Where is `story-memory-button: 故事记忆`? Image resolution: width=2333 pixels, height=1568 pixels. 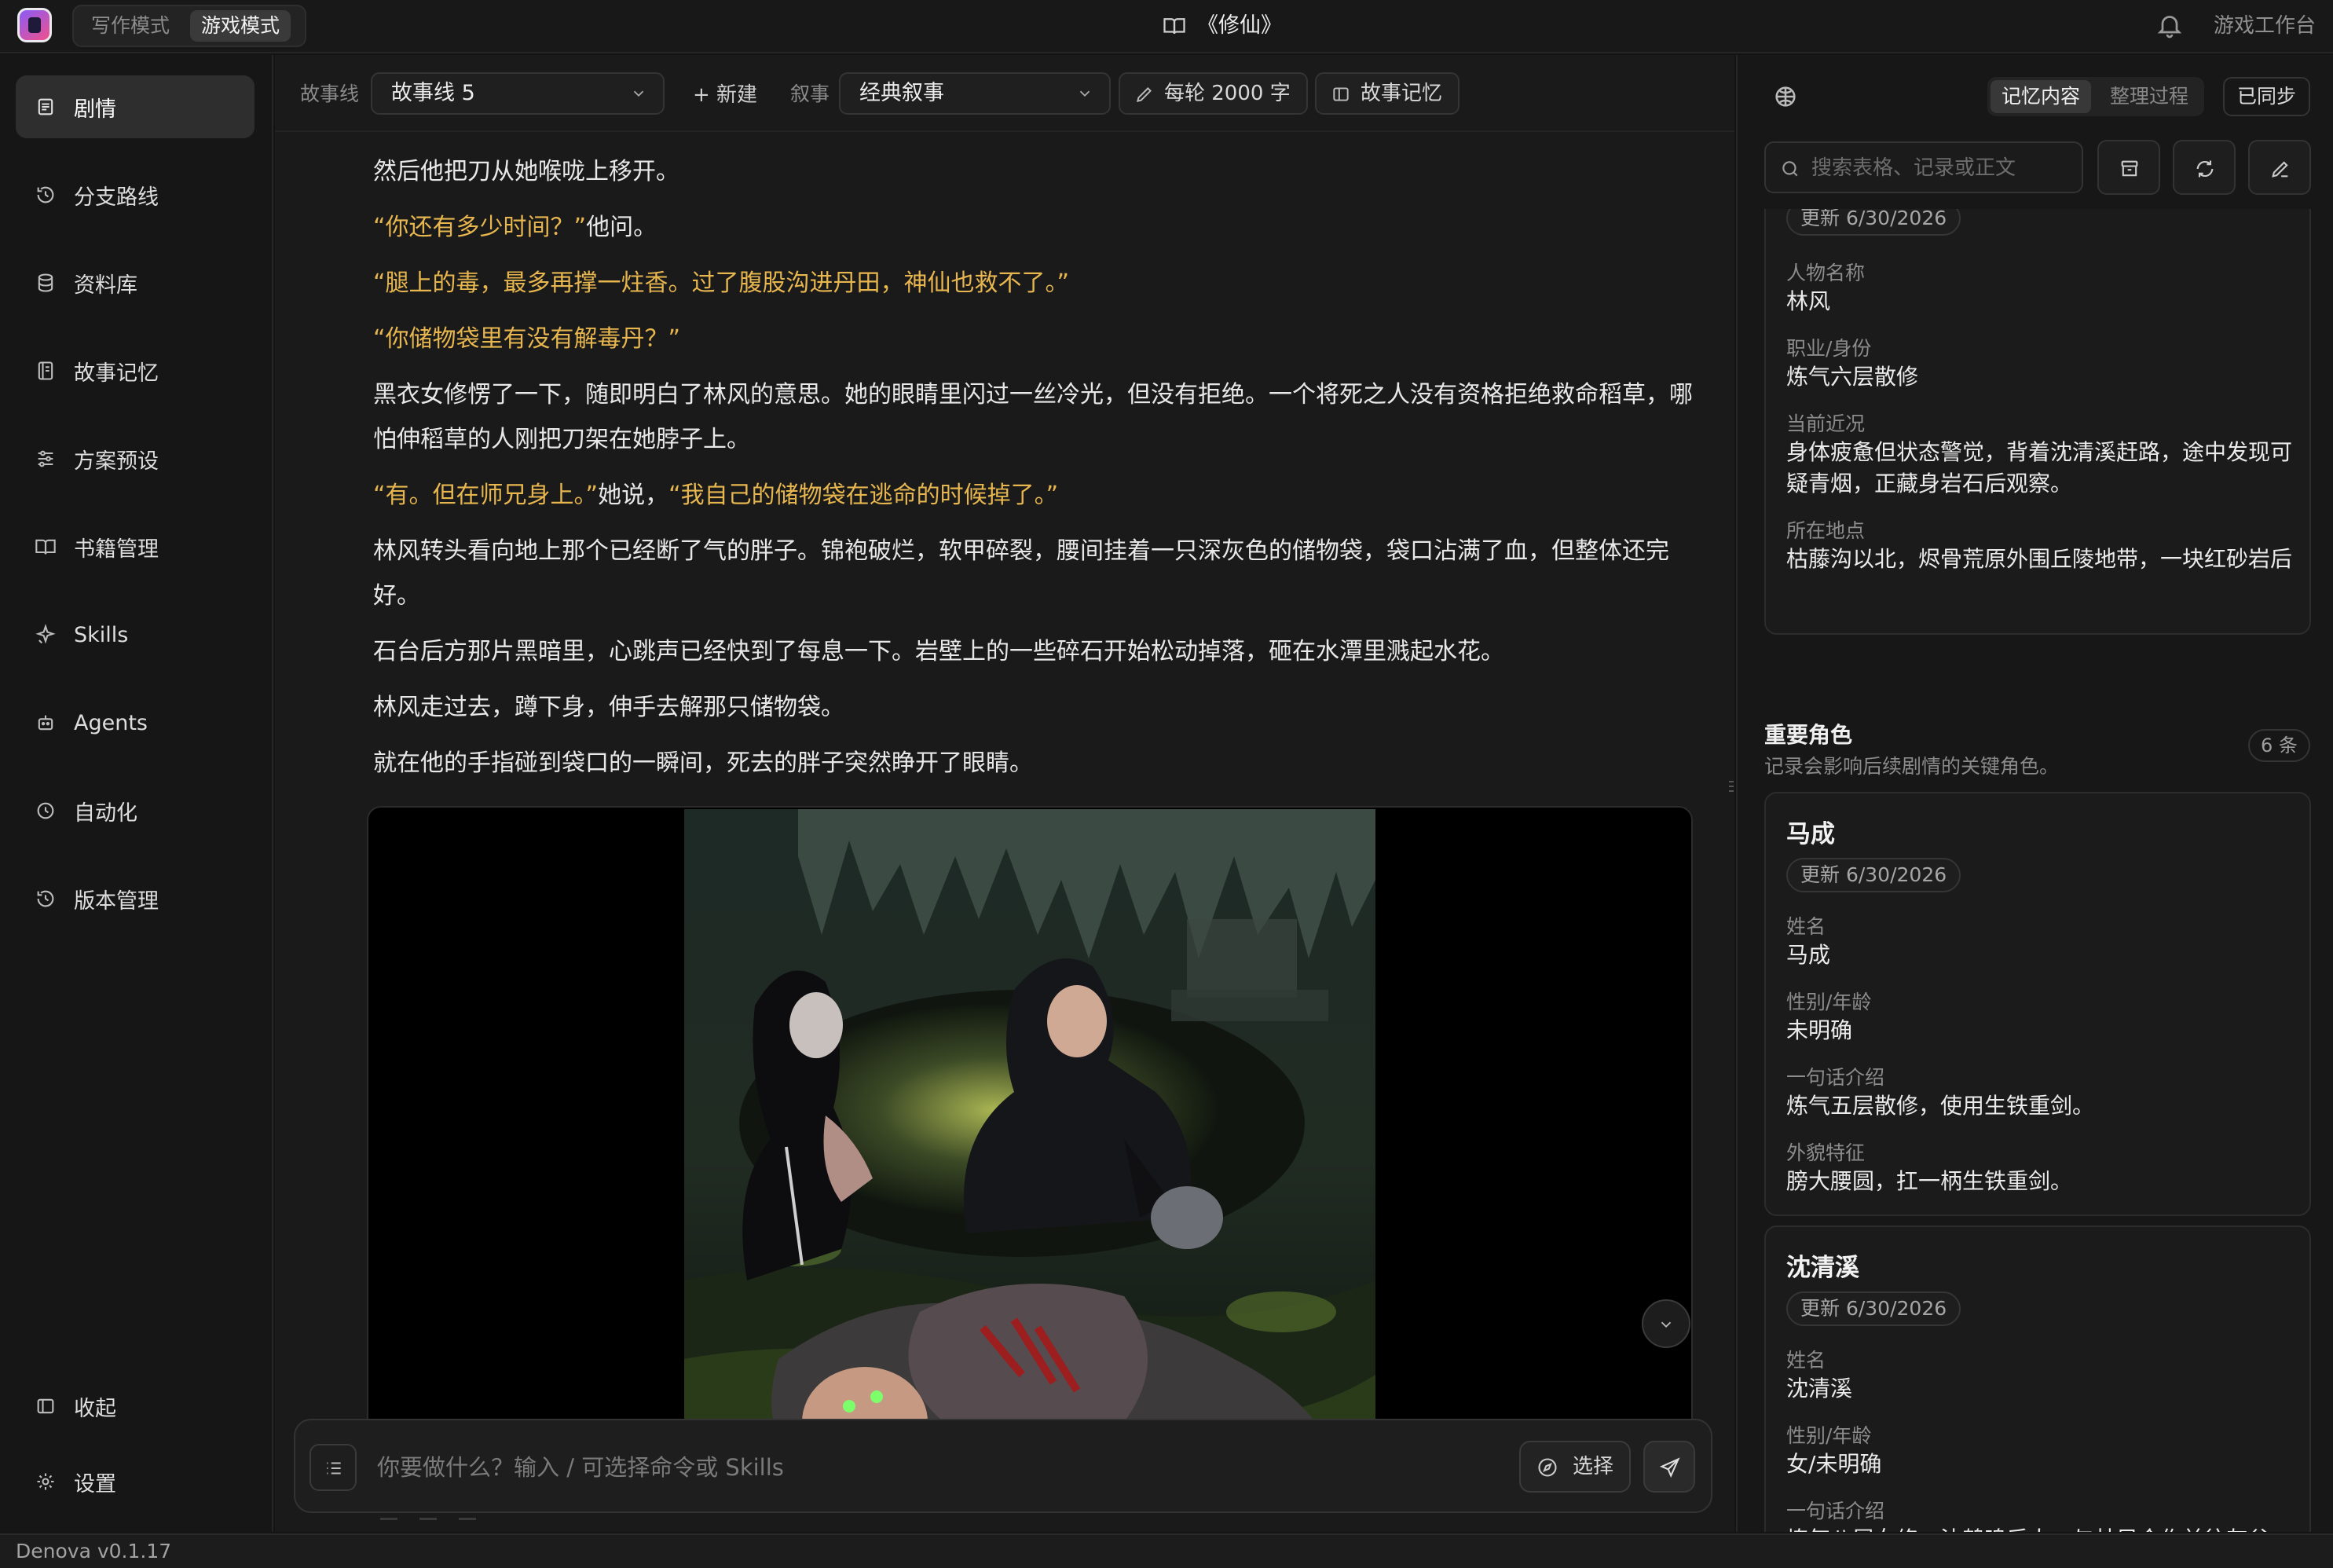
story-memory-button: 故事记忆 is located at coordinates (1387, 94).